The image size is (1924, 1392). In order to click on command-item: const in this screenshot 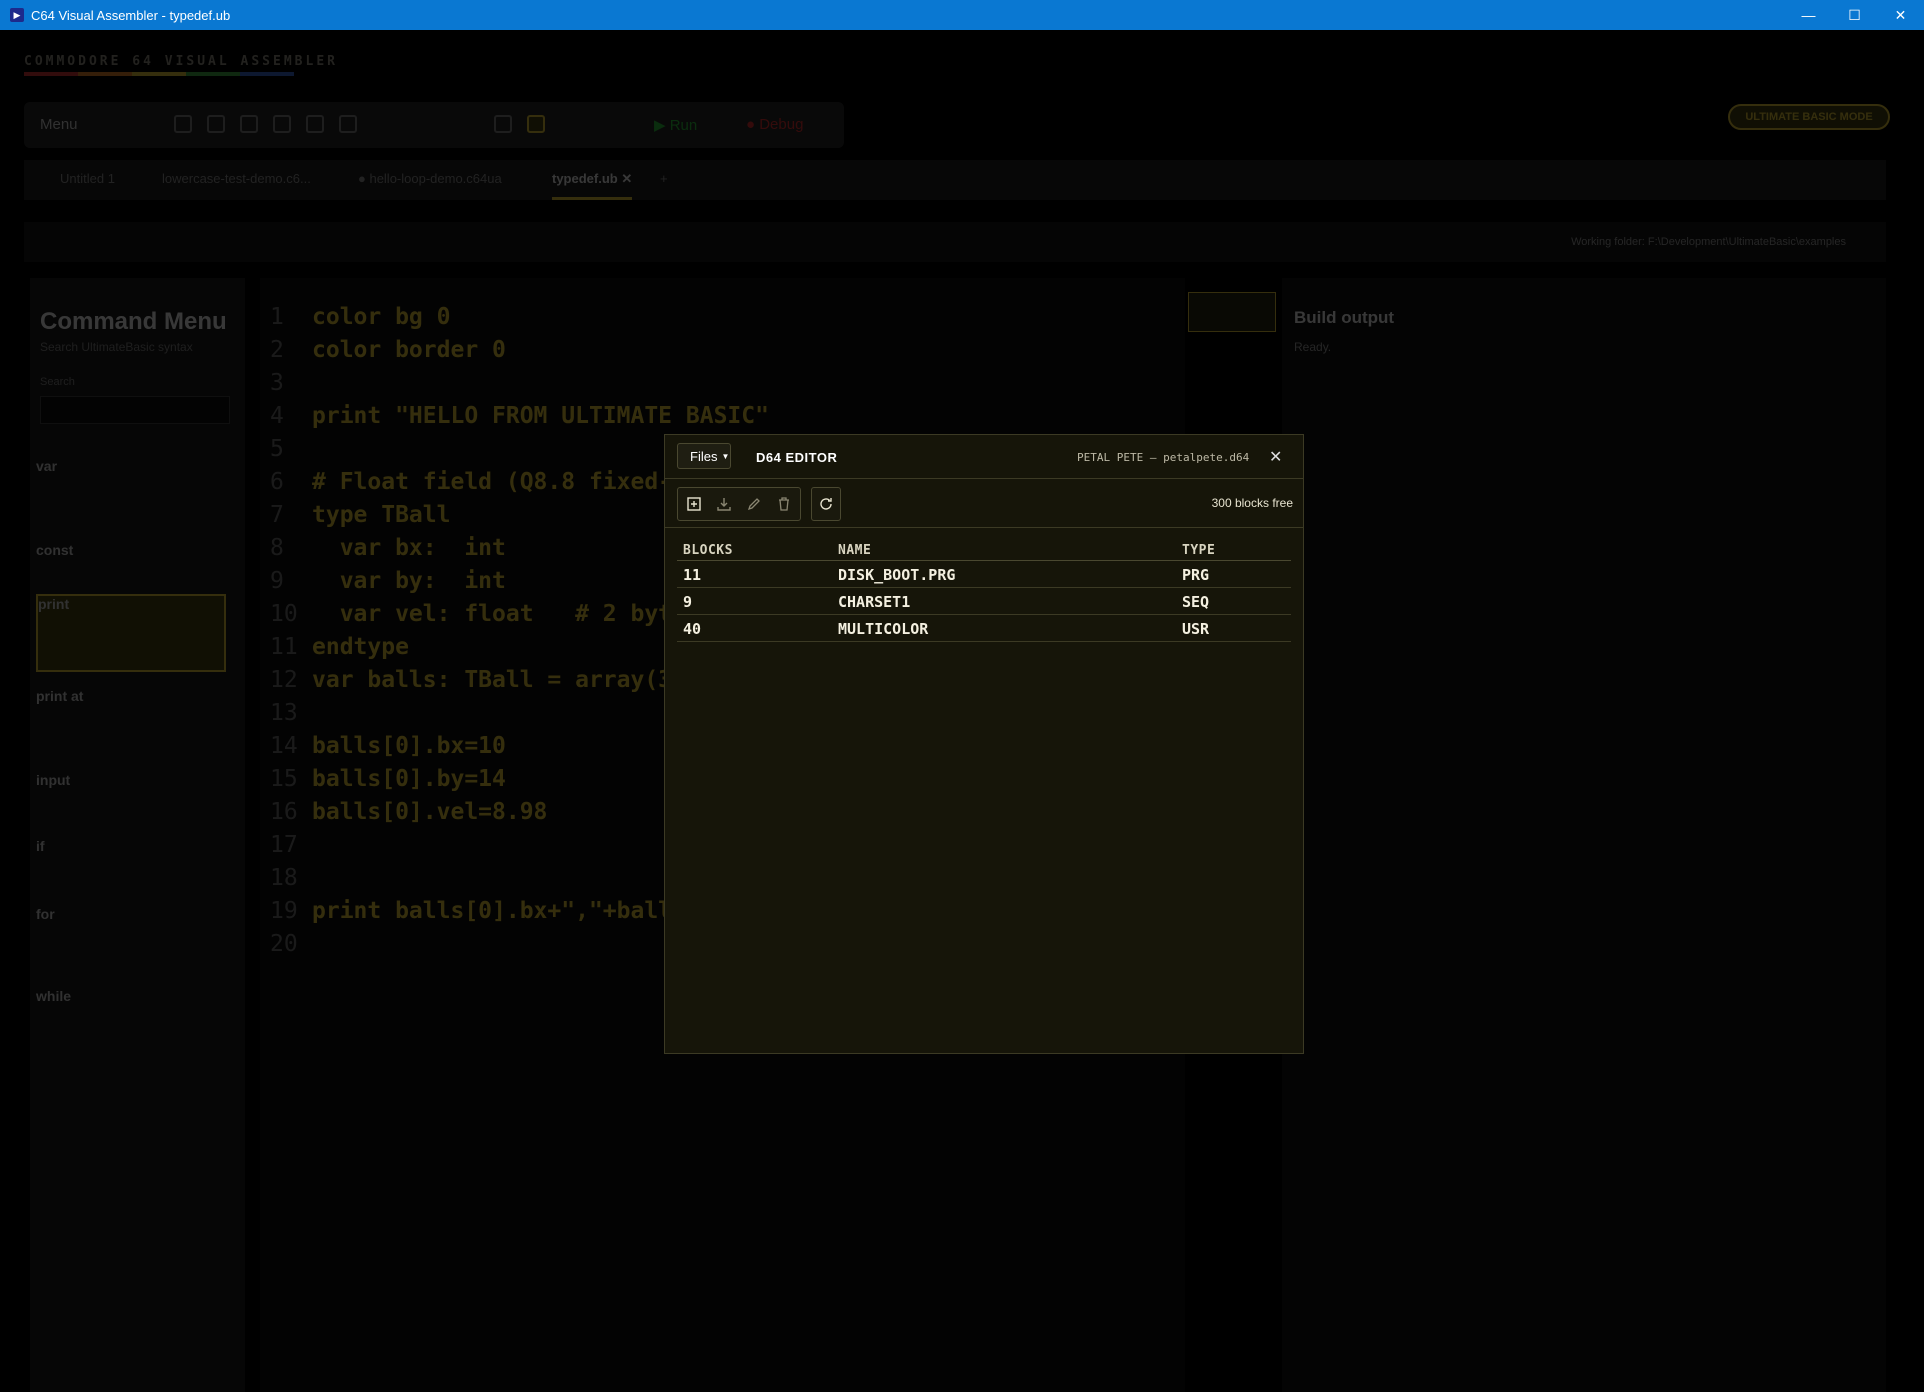, I will do `click(131, 550)`.